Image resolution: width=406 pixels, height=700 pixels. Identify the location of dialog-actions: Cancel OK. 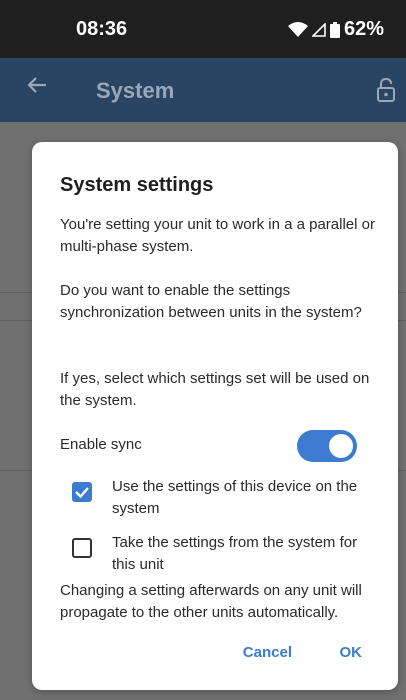
(215, 656).